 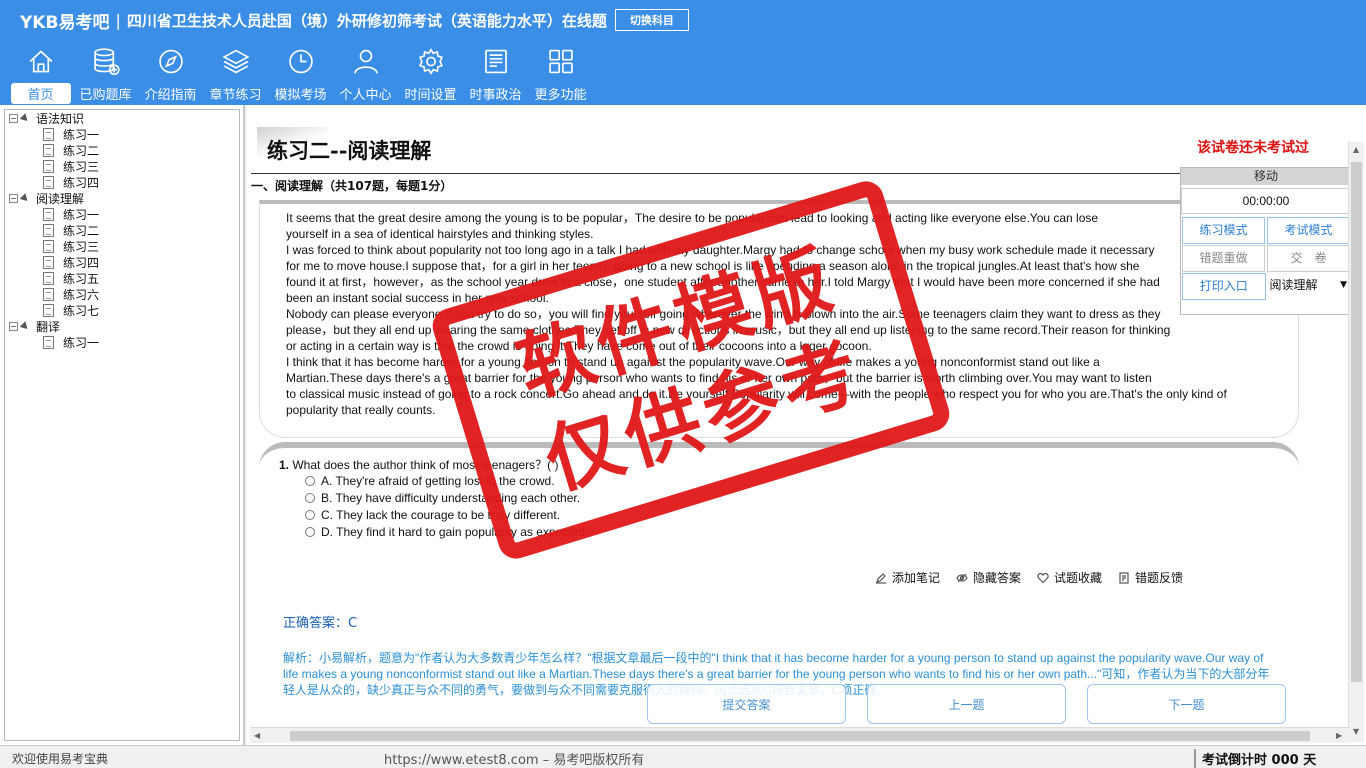 I want to click on tree-leaf: 练习七, so click(x=122, y=310).